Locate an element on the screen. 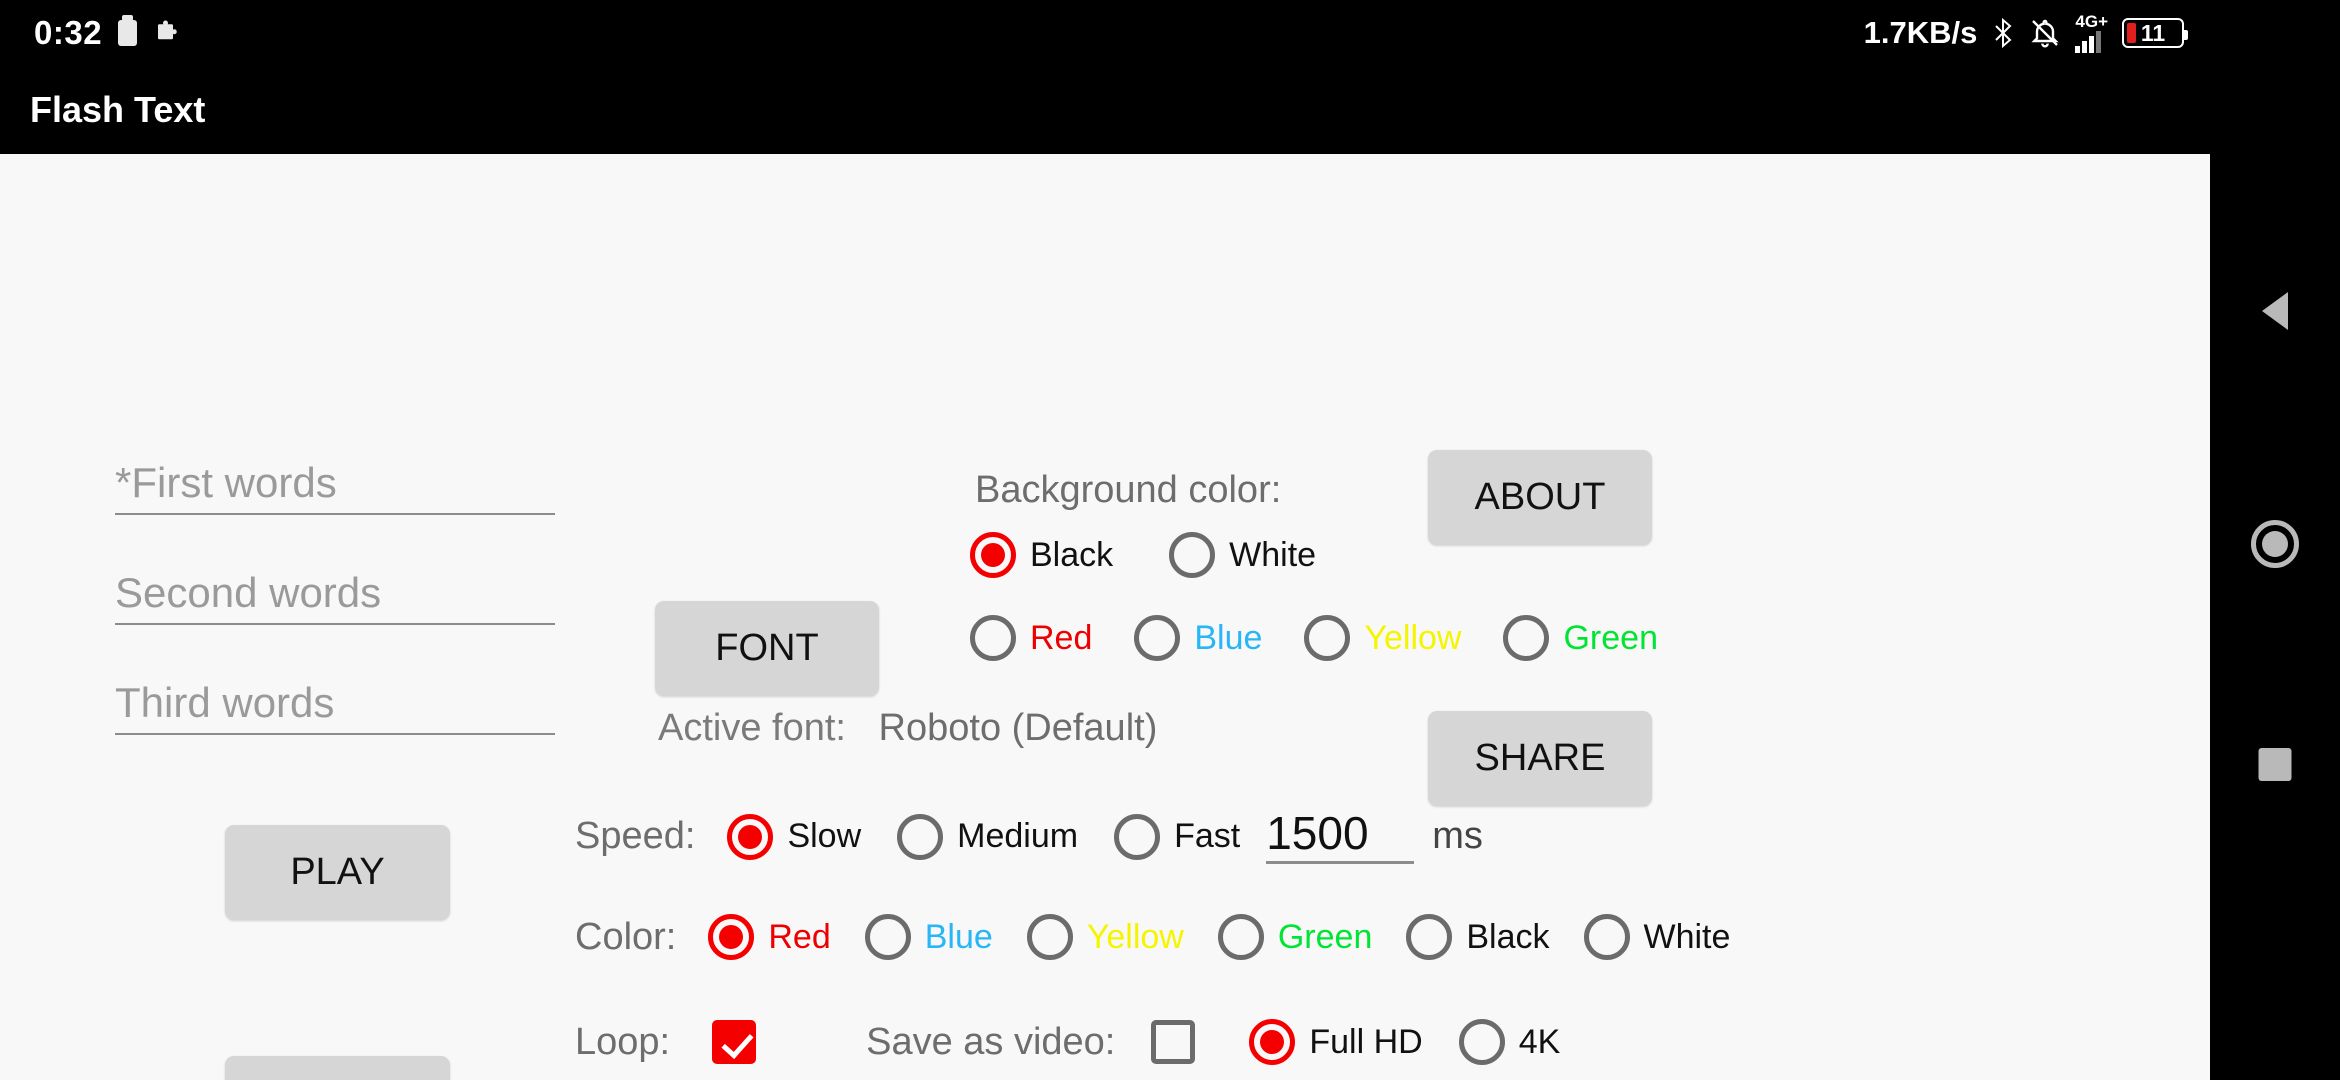  active-font-row: Active font: Roboto (Default) is located at coordinates (907, 728).